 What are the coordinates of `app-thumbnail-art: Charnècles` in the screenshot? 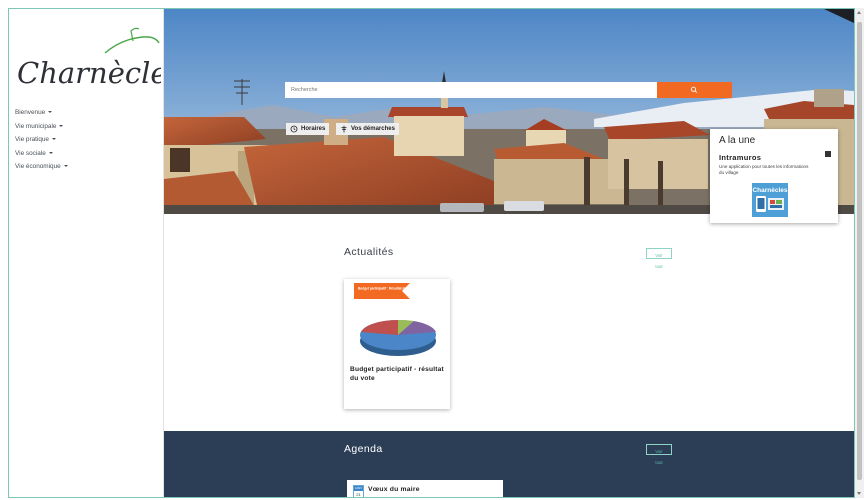 It's located at (770, 200).